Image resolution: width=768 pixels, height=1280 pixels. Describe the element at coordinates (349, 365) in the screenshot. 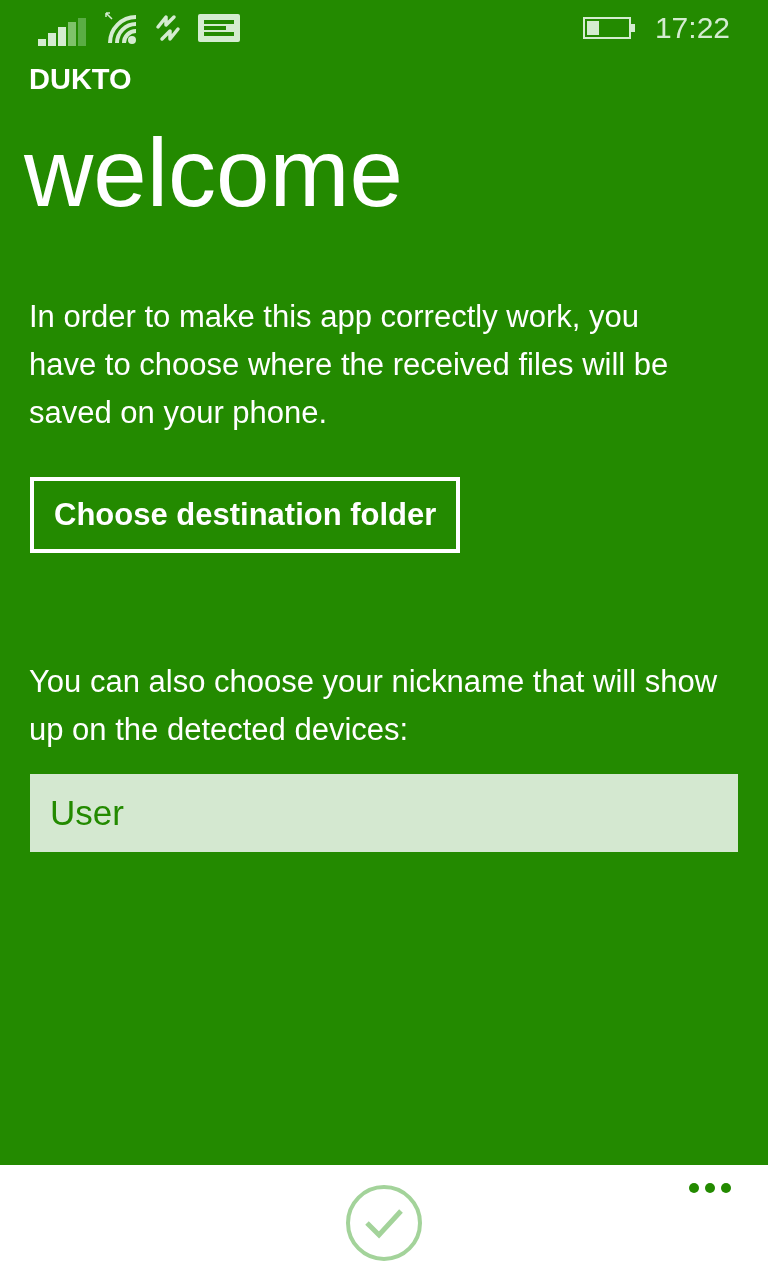

I see `intro-text: In order to make this app correctly work, you have to choose where the received files will be saved on your phone.` at that location.